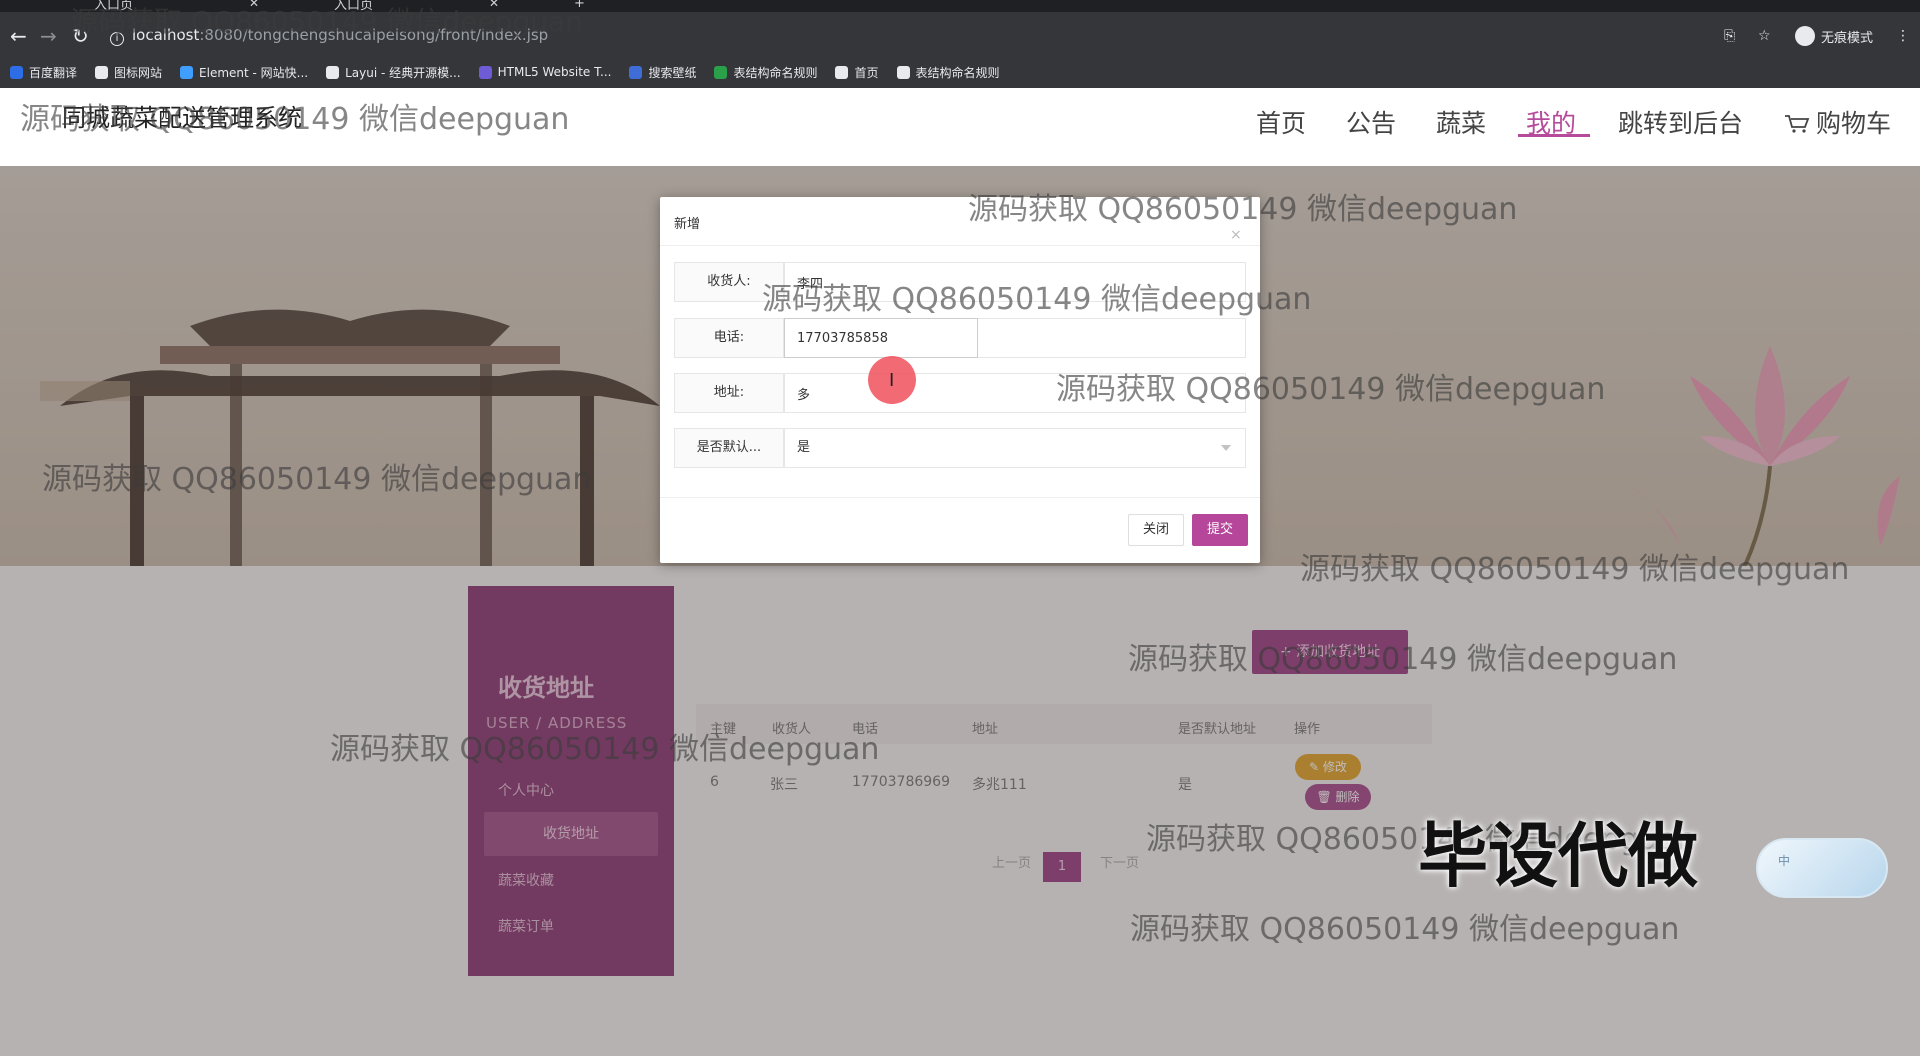 This screenshot has height=1056, width=1920. Describe the element at coordinates (672, 72) in the screenshot. I see `bookmark-label: 搜索壁纸` at that location.